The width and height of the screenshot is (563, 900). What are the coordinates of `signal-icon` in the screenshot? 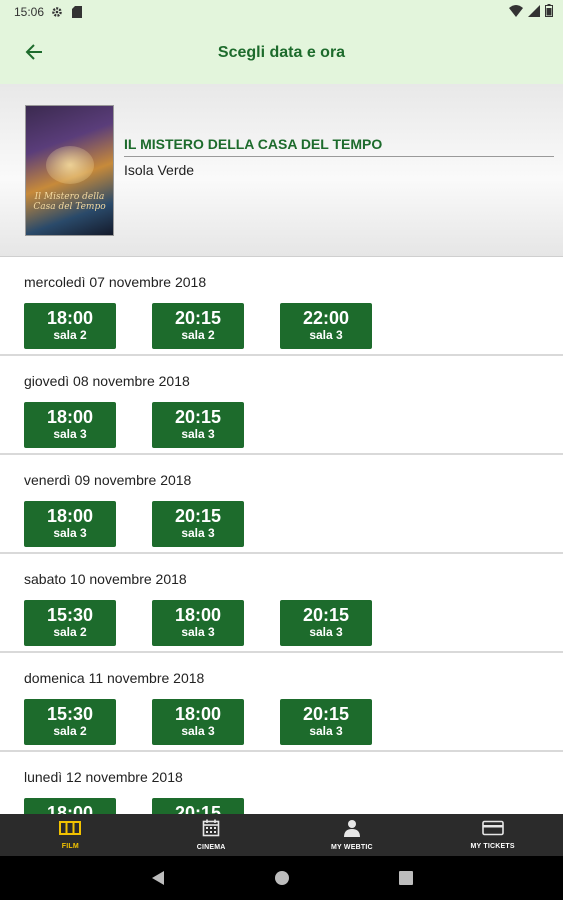 It's located at (534, 12).